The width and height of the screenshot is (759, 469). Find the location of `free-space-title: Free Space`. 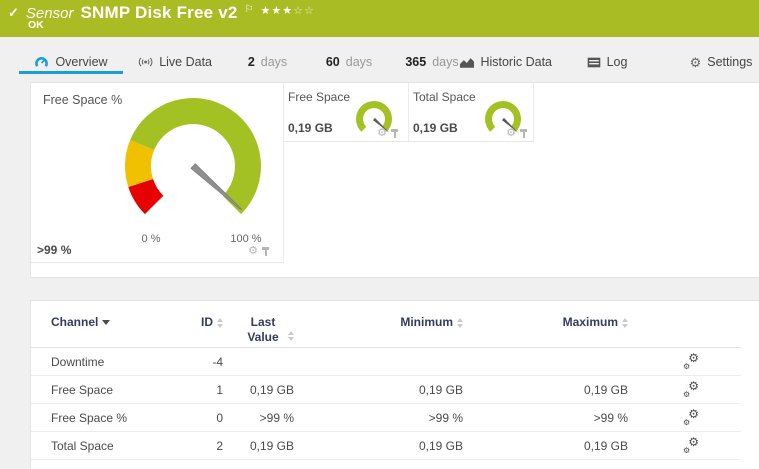

free-space-title: Free Space is located at coordinates (319, 97).